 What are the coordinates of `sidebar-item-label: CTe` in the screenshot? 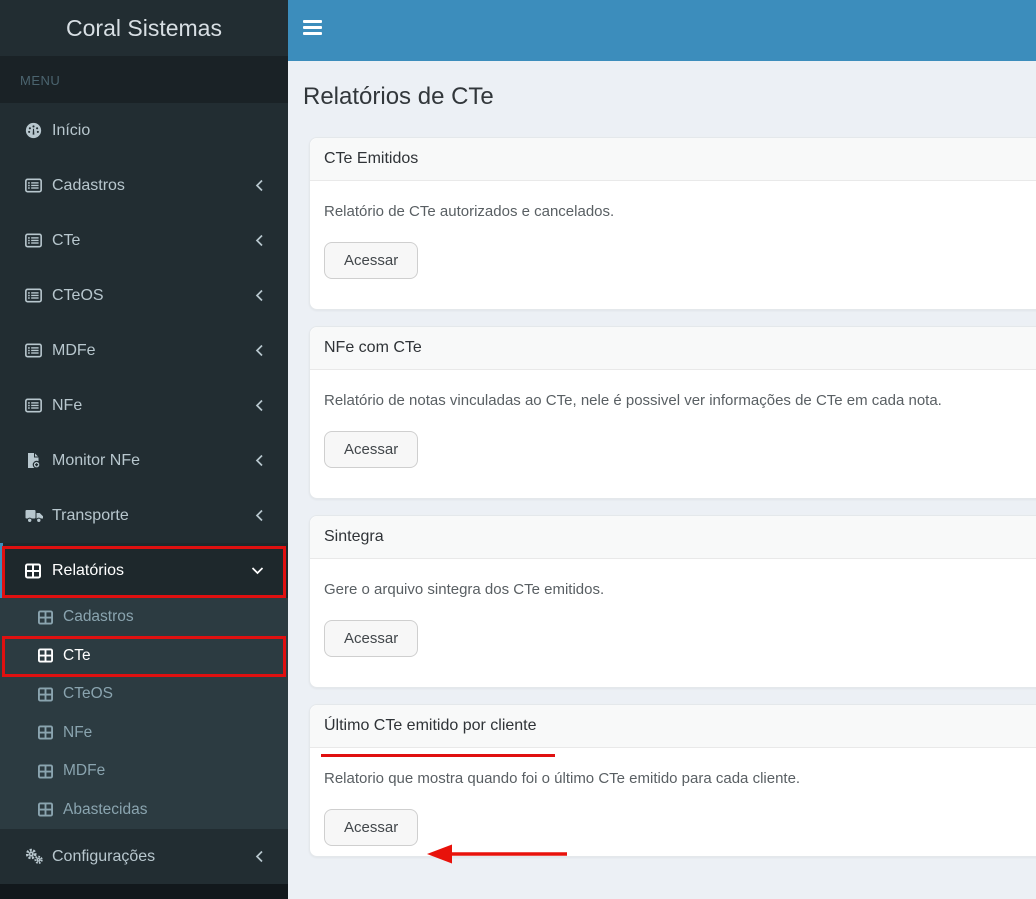 It's located at (66, 240).